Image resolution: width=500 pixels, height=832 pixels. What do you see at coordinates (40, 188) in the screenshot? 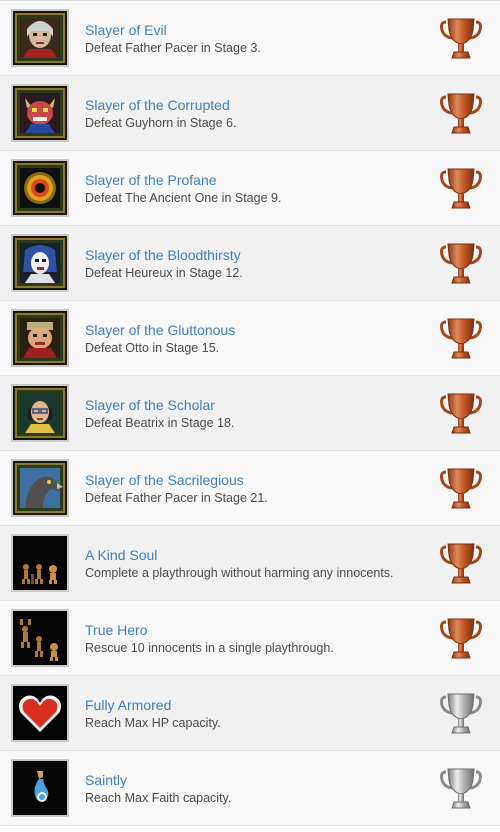
I see `portrait-ancient-one-eye-icon` at bounding box center [40, 188].